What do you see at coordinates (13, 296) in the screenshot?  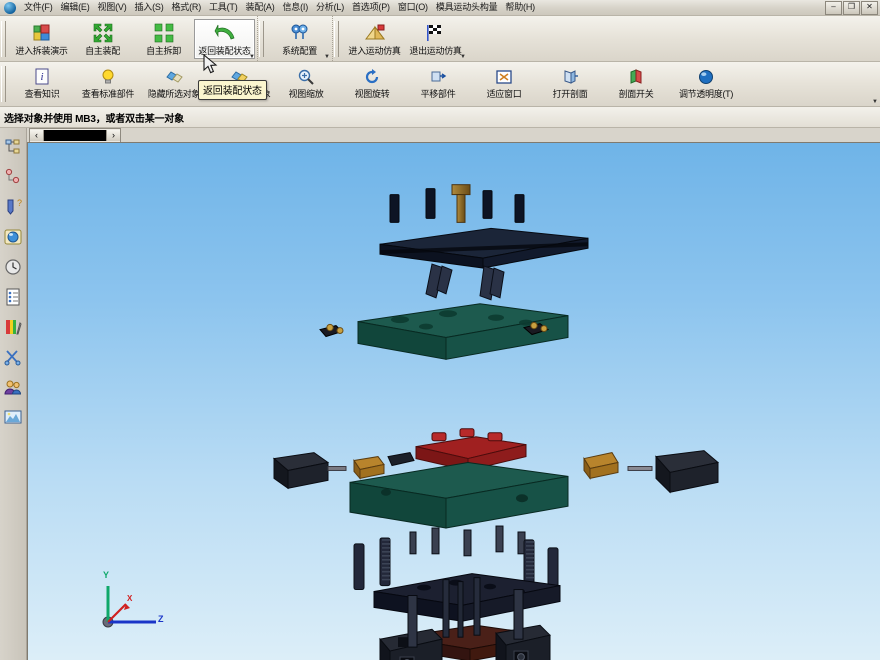 I see `system-materials-button` at bounding box center [13, 296].